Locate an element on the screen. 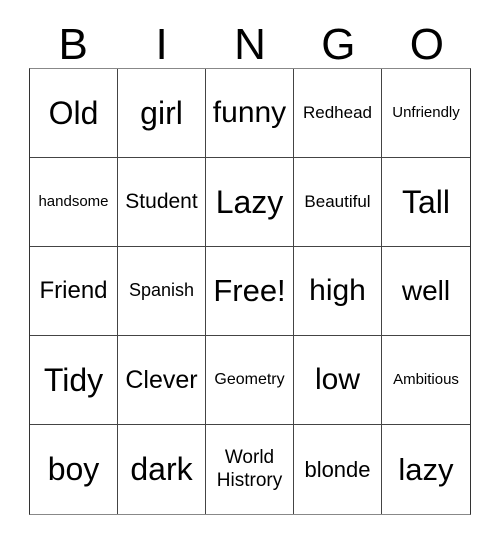 The height and width of the screenshot is (544, 500). bingo-cell-b1: Old is located at coordinates (74, 113).